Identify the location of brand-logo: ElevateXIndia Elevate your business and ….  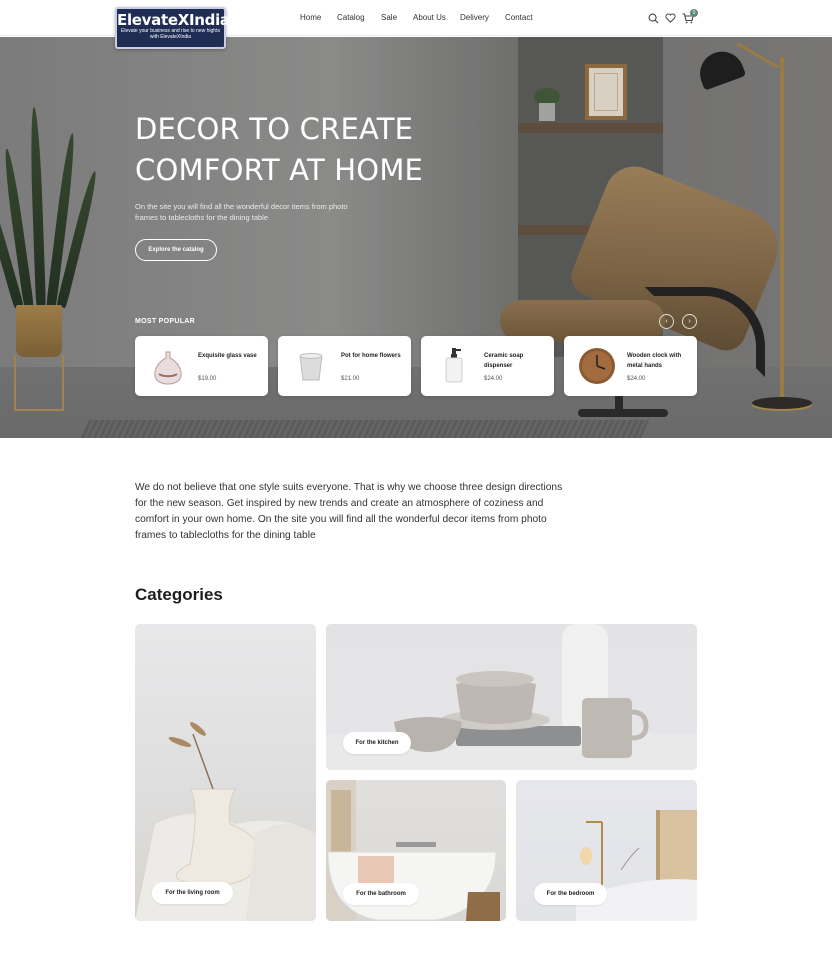
(172, 28).